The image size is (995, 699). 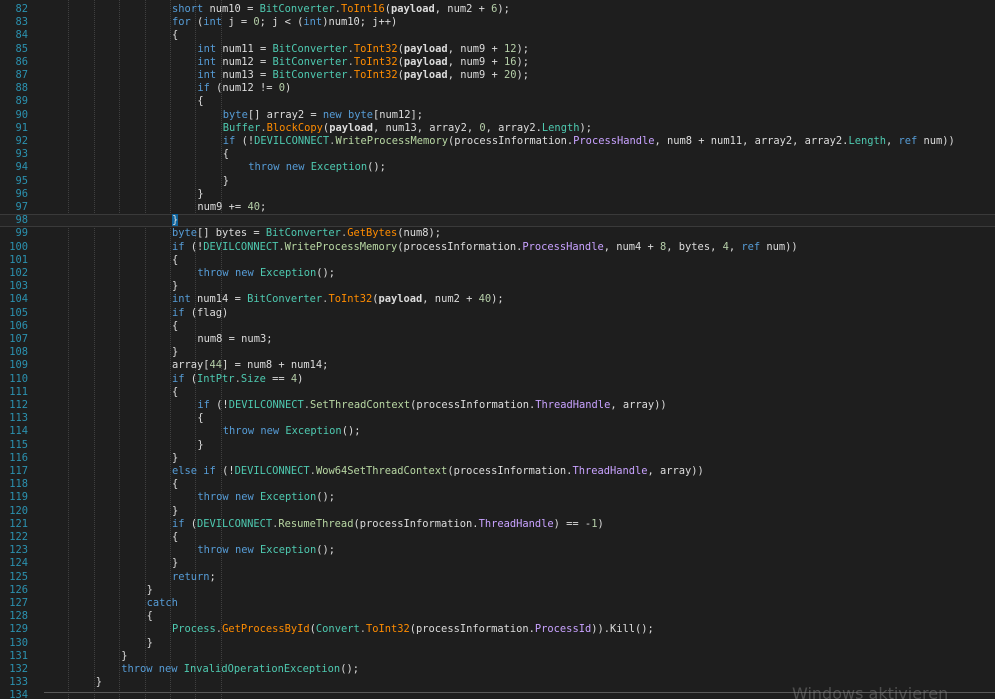 What do you see at coordinates (497, 563) in the screenshot?
I see `code-line: 124}` at bounding box center [497, 563].